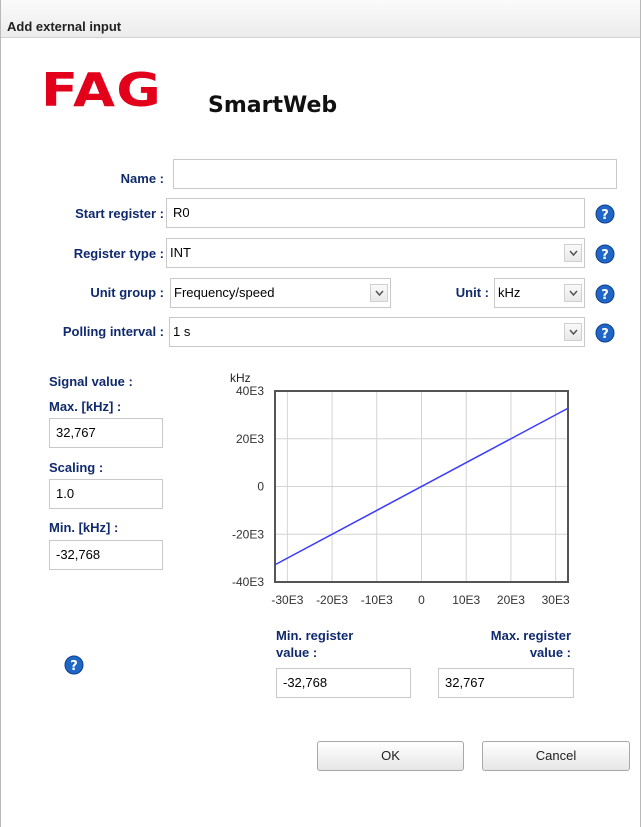 The width and height of the screenshot is (642, 827). I want to click on polling-interval-select: 1 s, so click(377, 332).